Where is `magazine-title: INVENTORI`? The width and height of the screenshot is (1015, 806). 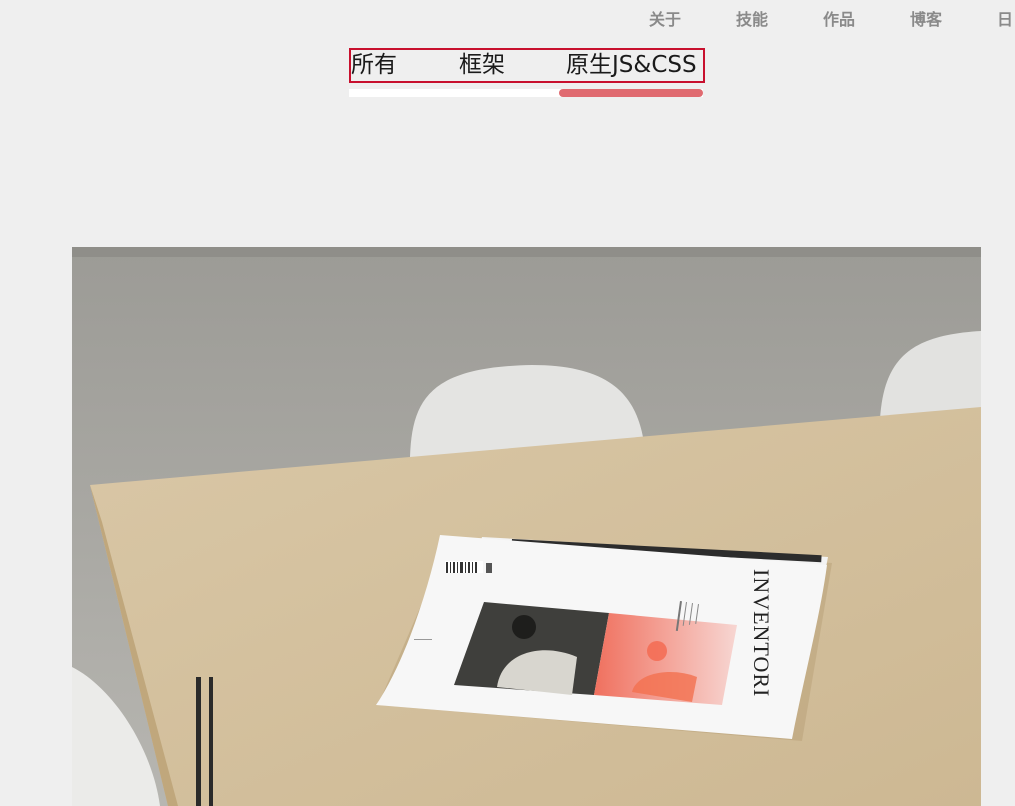 magazine-title: INVENTORI is located at coordinates (761, 633).